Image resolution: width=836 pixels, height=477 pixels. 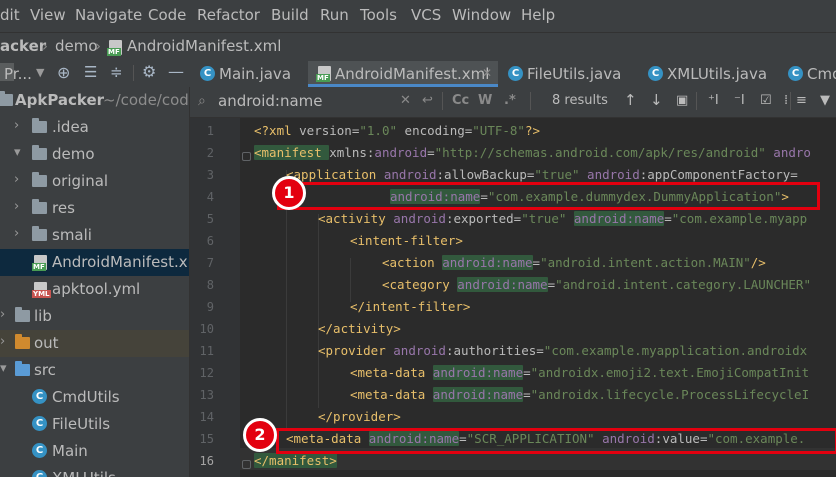 I want to click on tree-item-lib: › lib, so click(x=94, y=316).